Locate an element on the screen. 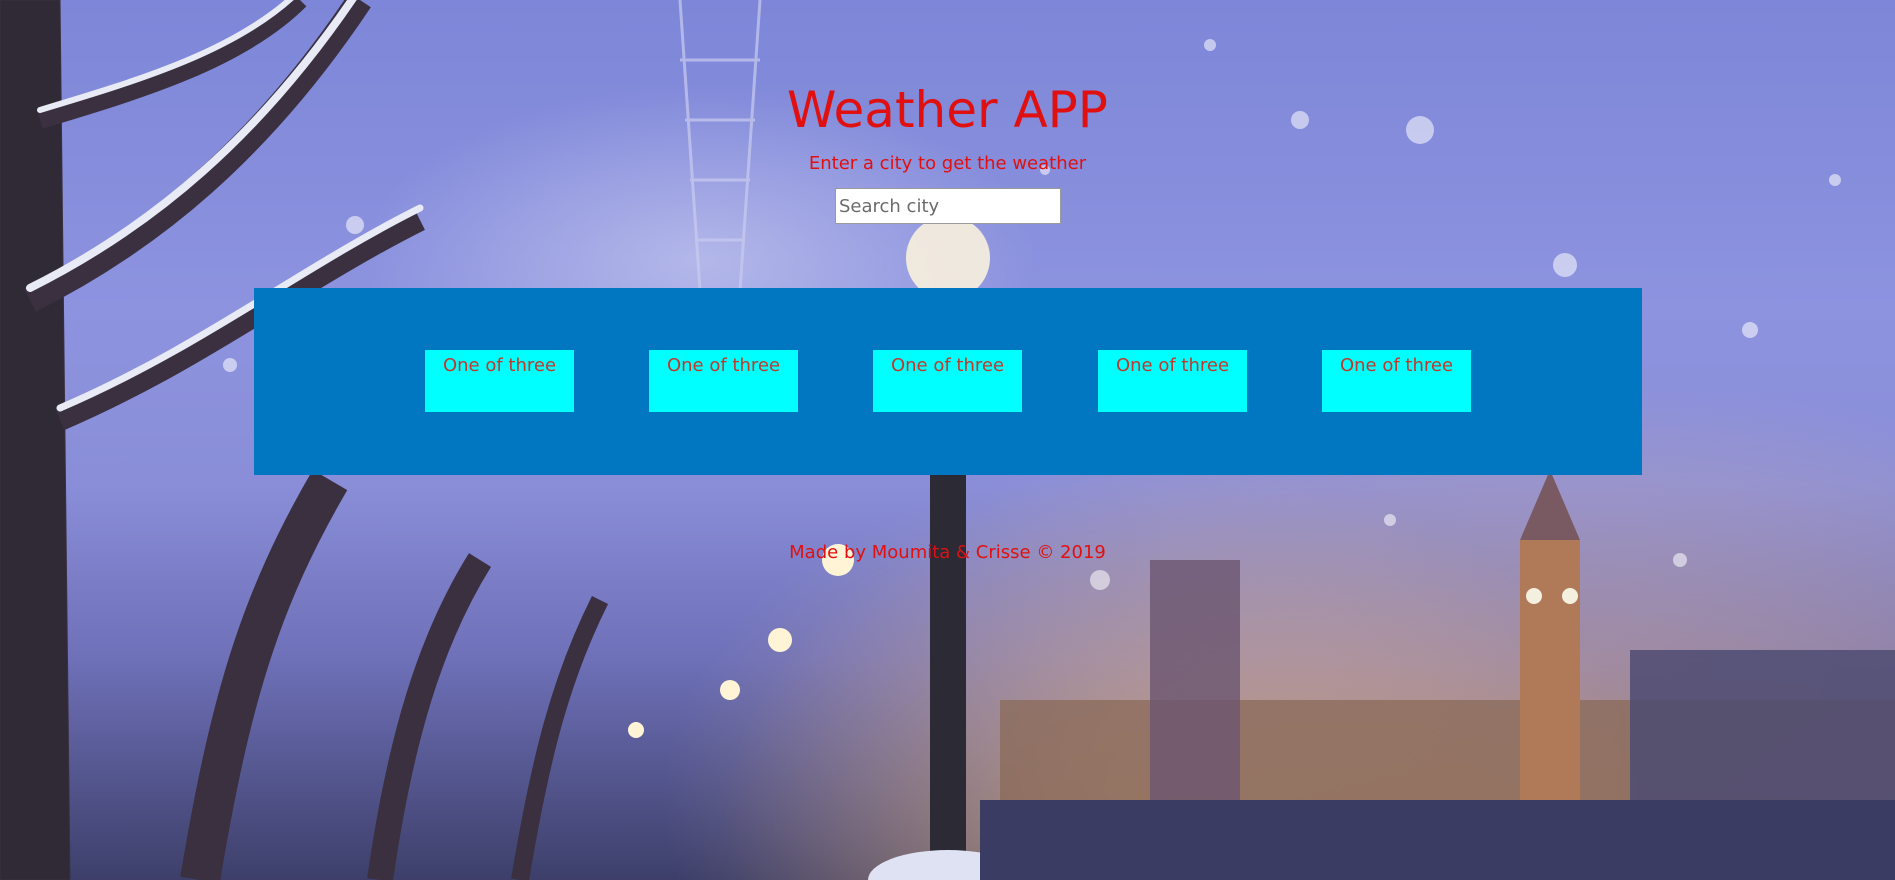 This screenshot has height=880, width=1895. search-city-input is located at coordinates (948, 206).